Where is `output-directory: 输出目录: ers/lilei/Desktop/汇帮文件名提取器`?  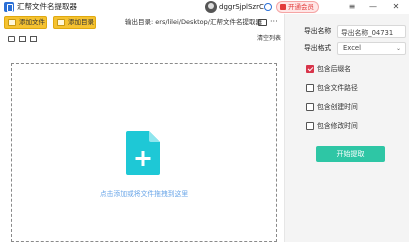 output-directory: 输出目录: ers/lilei/Desktop/汇帮文件名提取器 is located at coordinates (193, 22).